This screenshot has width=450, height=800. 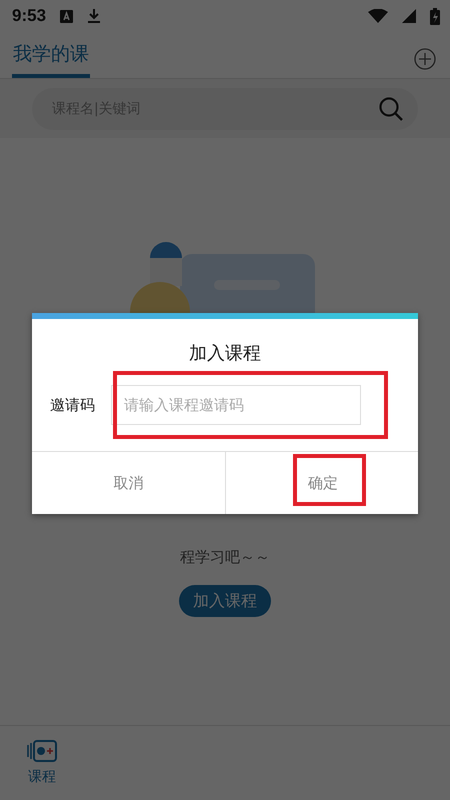 I want to click on invite-code-field: 请输入课程邀请码, so click(x=236, y=405).